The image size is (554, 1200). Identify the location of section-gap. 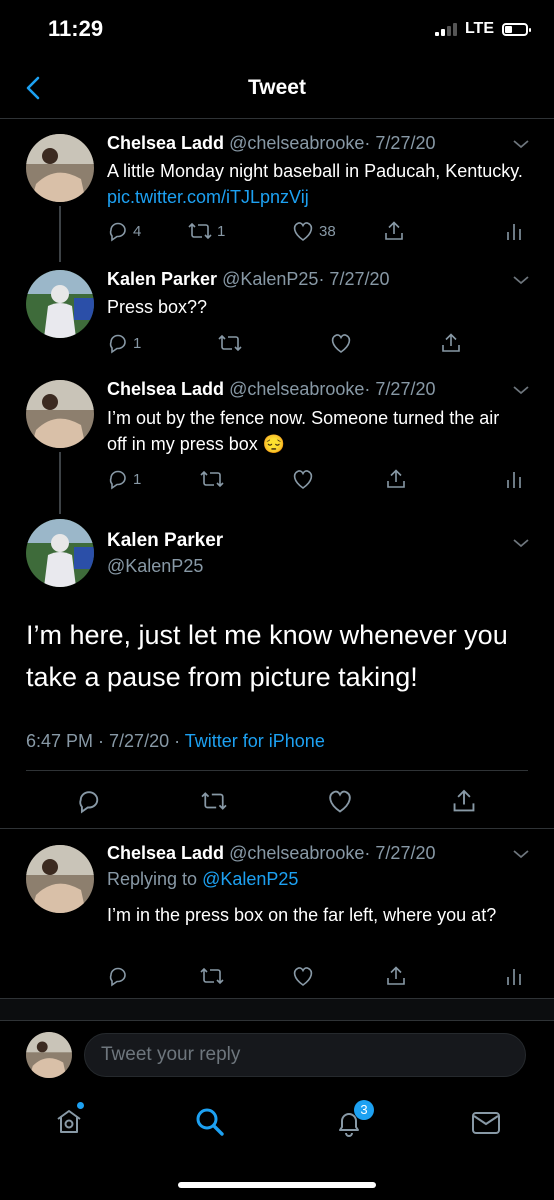
(277, 1009).